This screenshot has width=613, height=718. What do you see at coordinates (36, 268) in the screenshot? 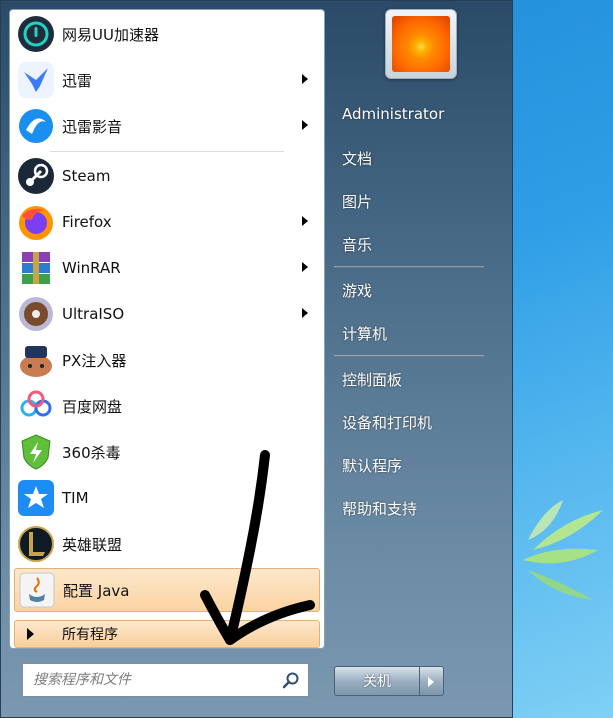
I see `winrar-icon` at bounding box center [36, 268].